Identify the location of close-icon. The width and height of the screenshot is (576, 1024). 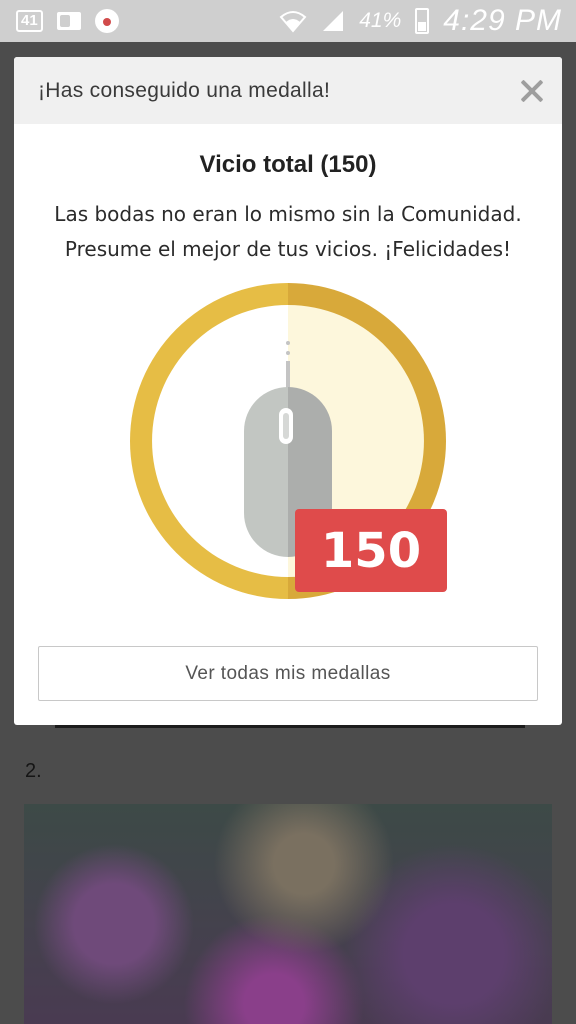
(532, 91).